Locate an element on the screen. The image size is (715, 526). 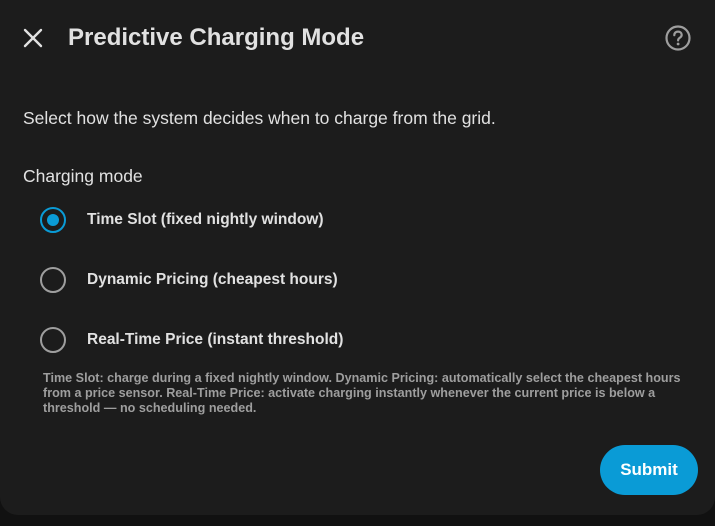
radio-real-time-price is located at coordinates (53, 340).